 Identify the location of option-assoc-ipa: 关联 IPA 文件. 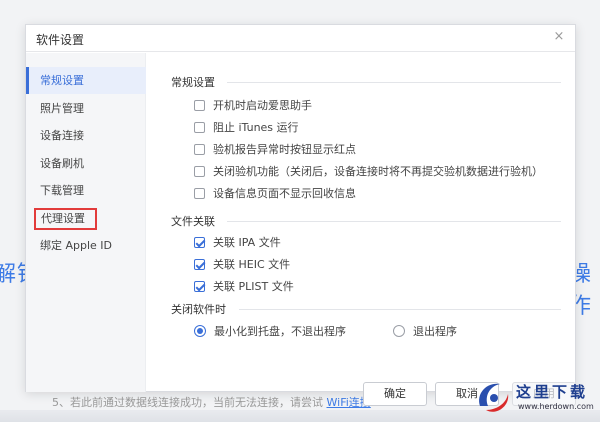
(237, 242).